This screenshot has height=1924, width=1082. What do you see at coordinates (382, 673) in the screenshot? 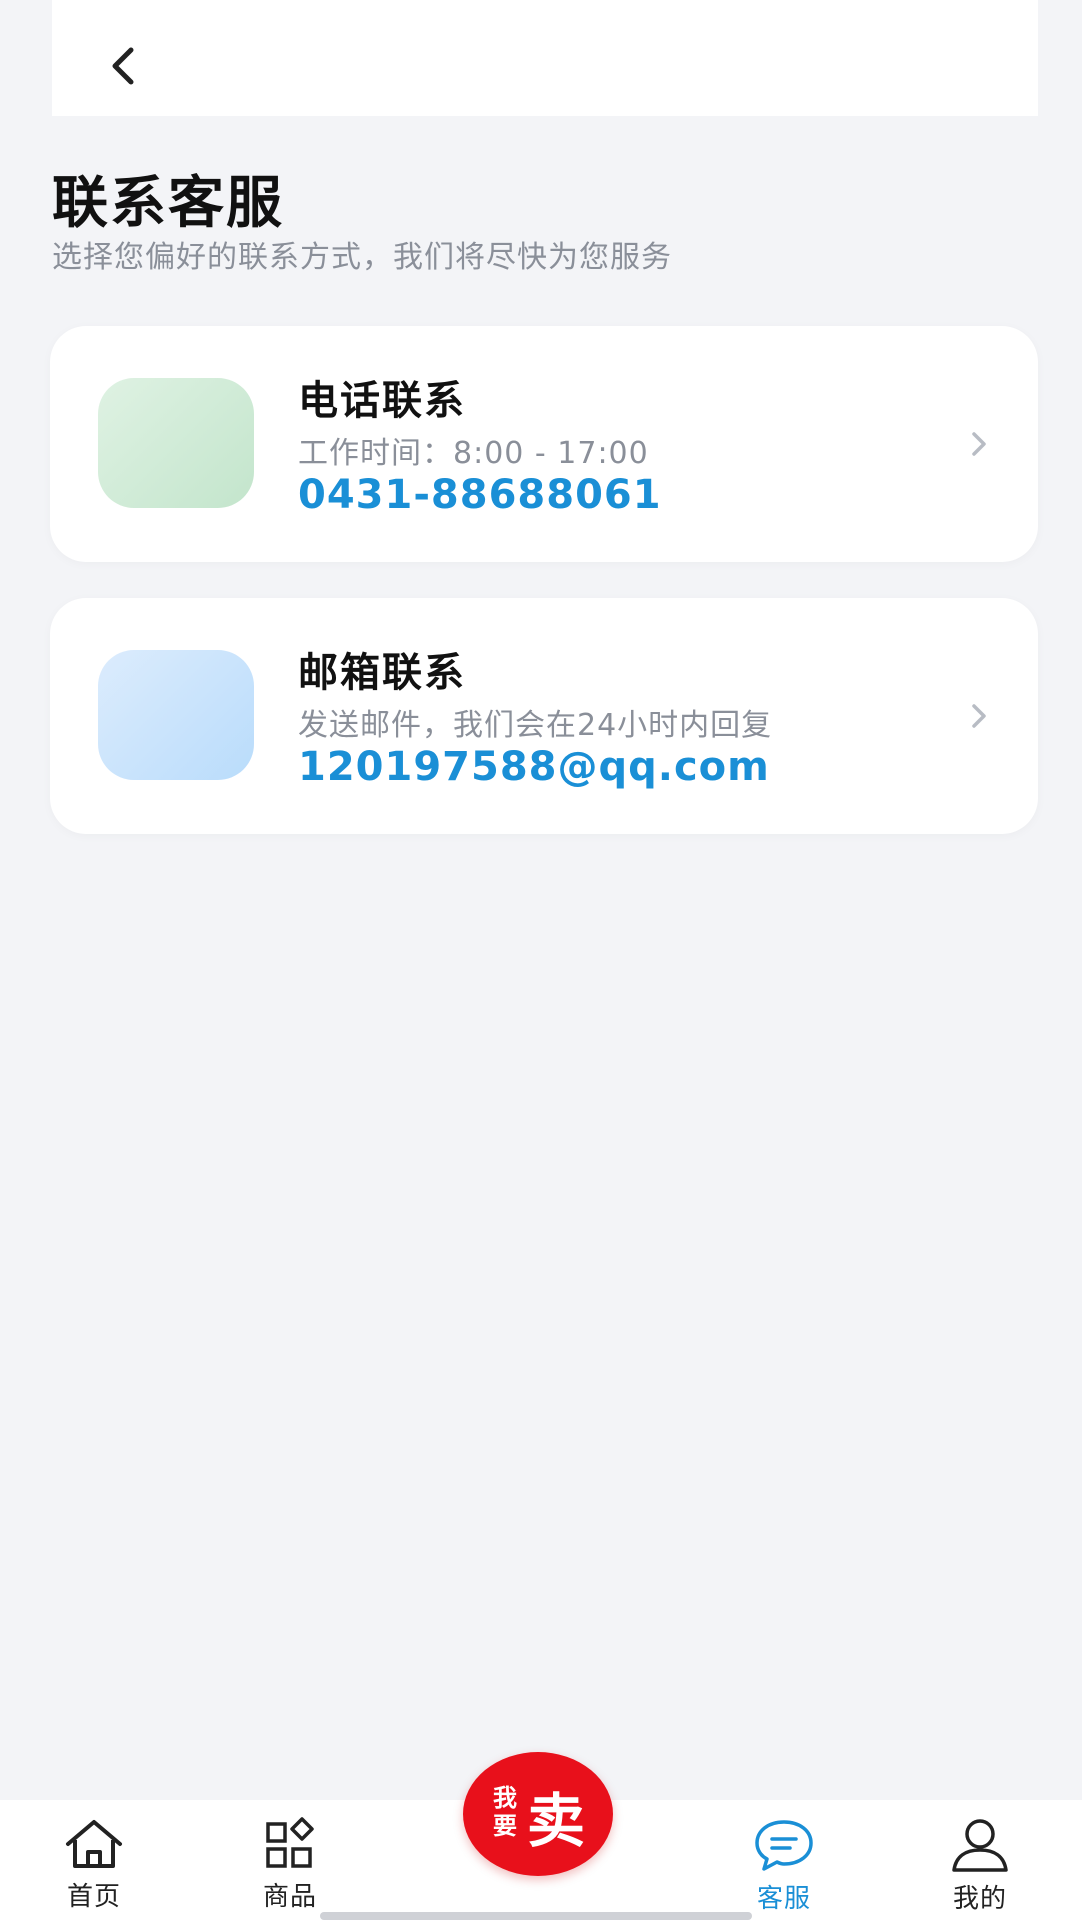
I see `email-contact-title: 邮箱联系` at bounding box center [382, 673].